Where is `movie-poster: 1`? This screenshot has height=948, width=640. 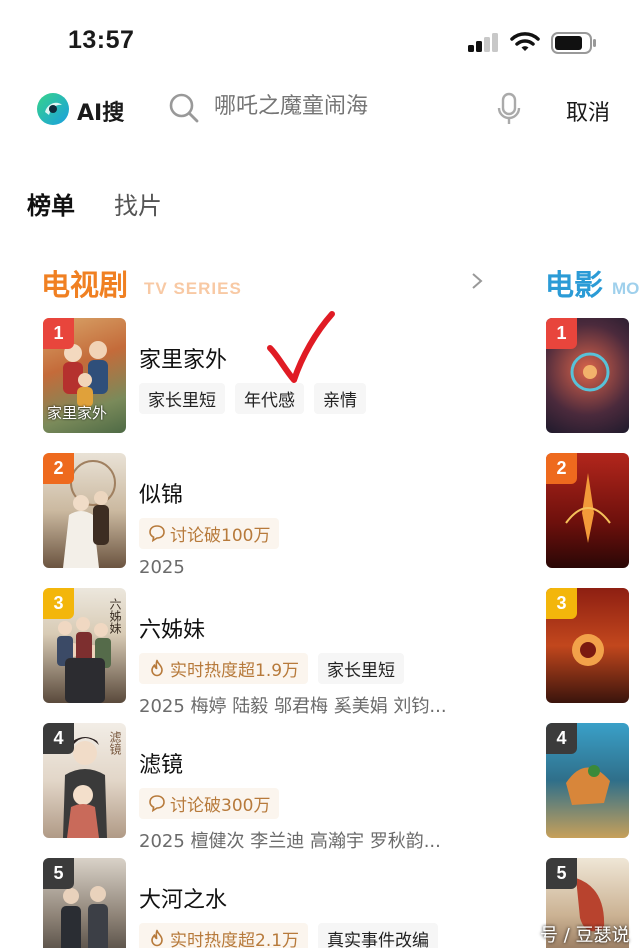 movie-poster: 1 is located at coordinates (587, 375).